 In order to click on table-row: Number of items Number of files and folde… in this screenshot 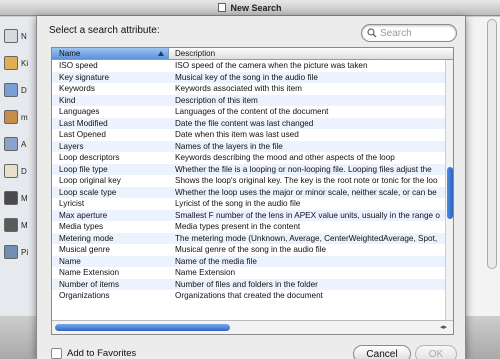, I will do `click(249, 284)`.